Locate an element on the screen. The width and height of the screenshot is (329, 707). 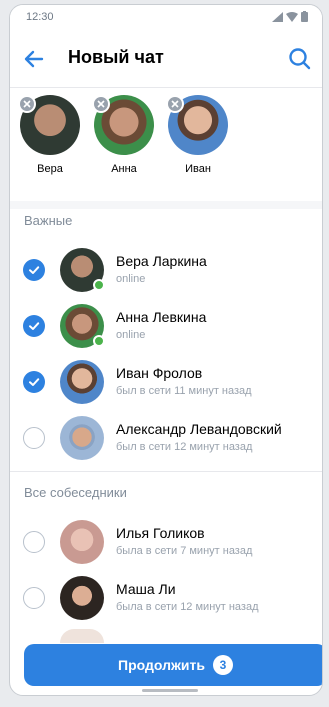
contact-row: Илья Голиков была в сети 7 минут назад is located at coordinates (166, 541).